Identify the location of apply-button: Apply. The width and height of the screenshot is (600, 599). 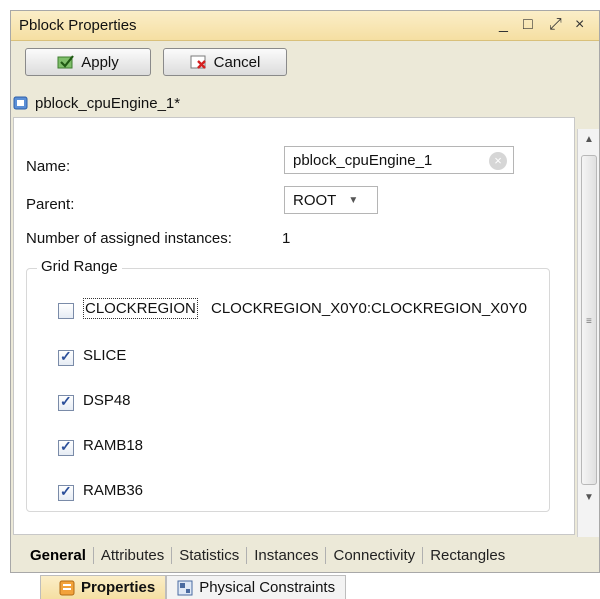
(88, 62).